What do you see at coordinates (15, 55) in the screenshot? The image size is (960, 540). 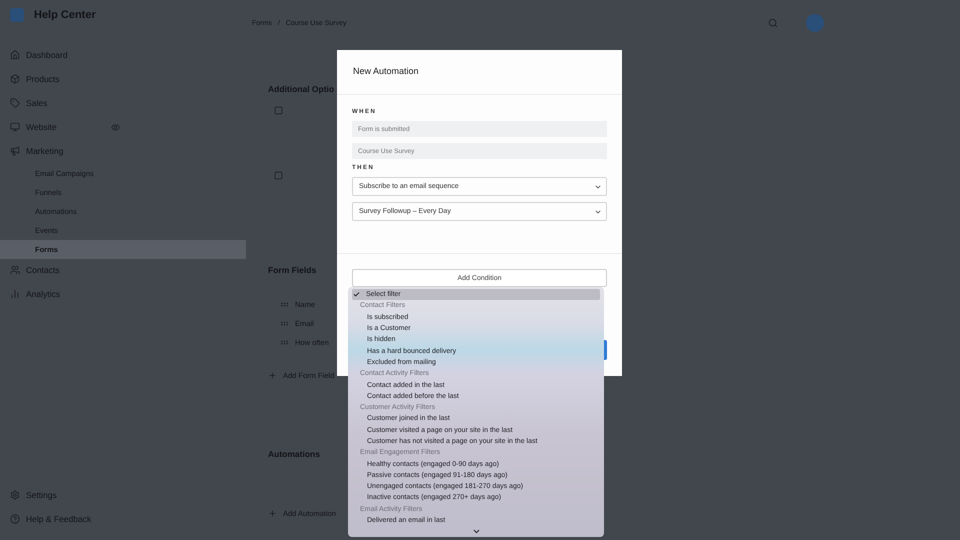 I see `home-icon` at bounding box center [15, 55].